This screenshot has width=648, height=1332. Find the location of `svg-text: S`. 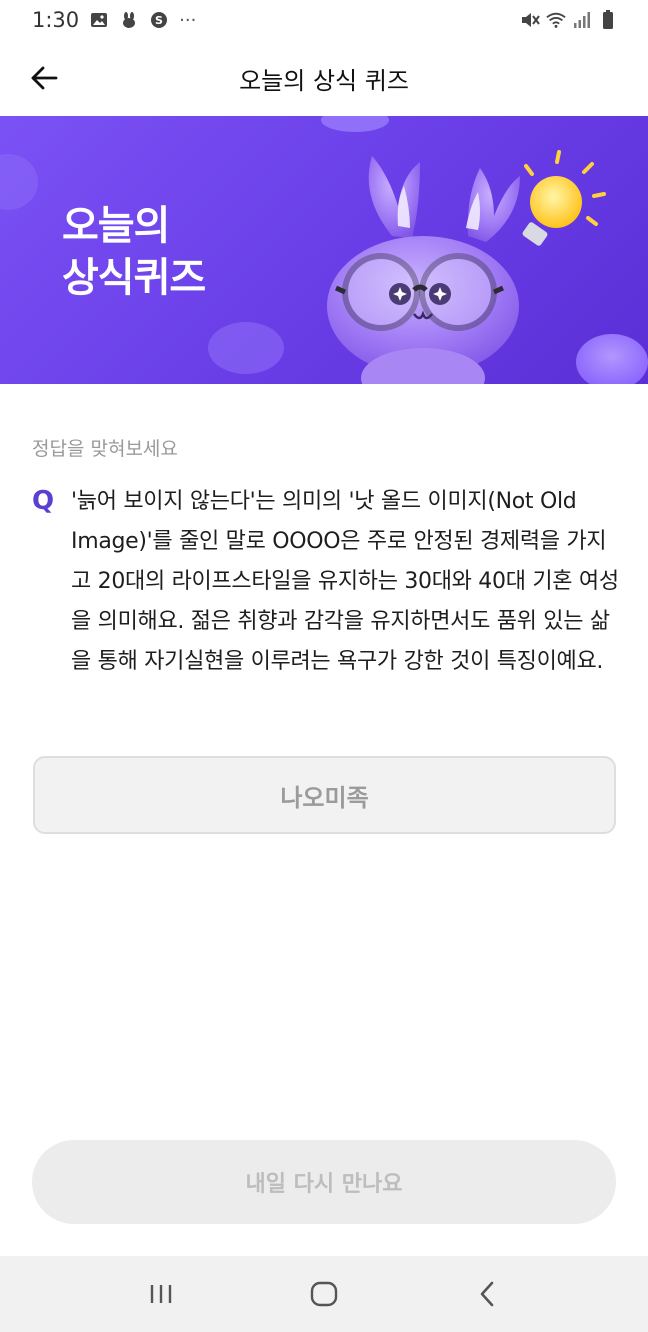

svg-text: S is located at coordinates (159, 20).